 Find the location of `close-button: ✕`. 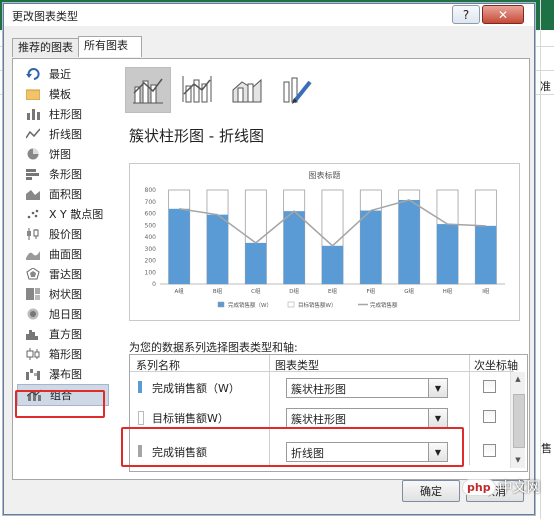

close-button: ✕ is located at coordinates (503, 14).